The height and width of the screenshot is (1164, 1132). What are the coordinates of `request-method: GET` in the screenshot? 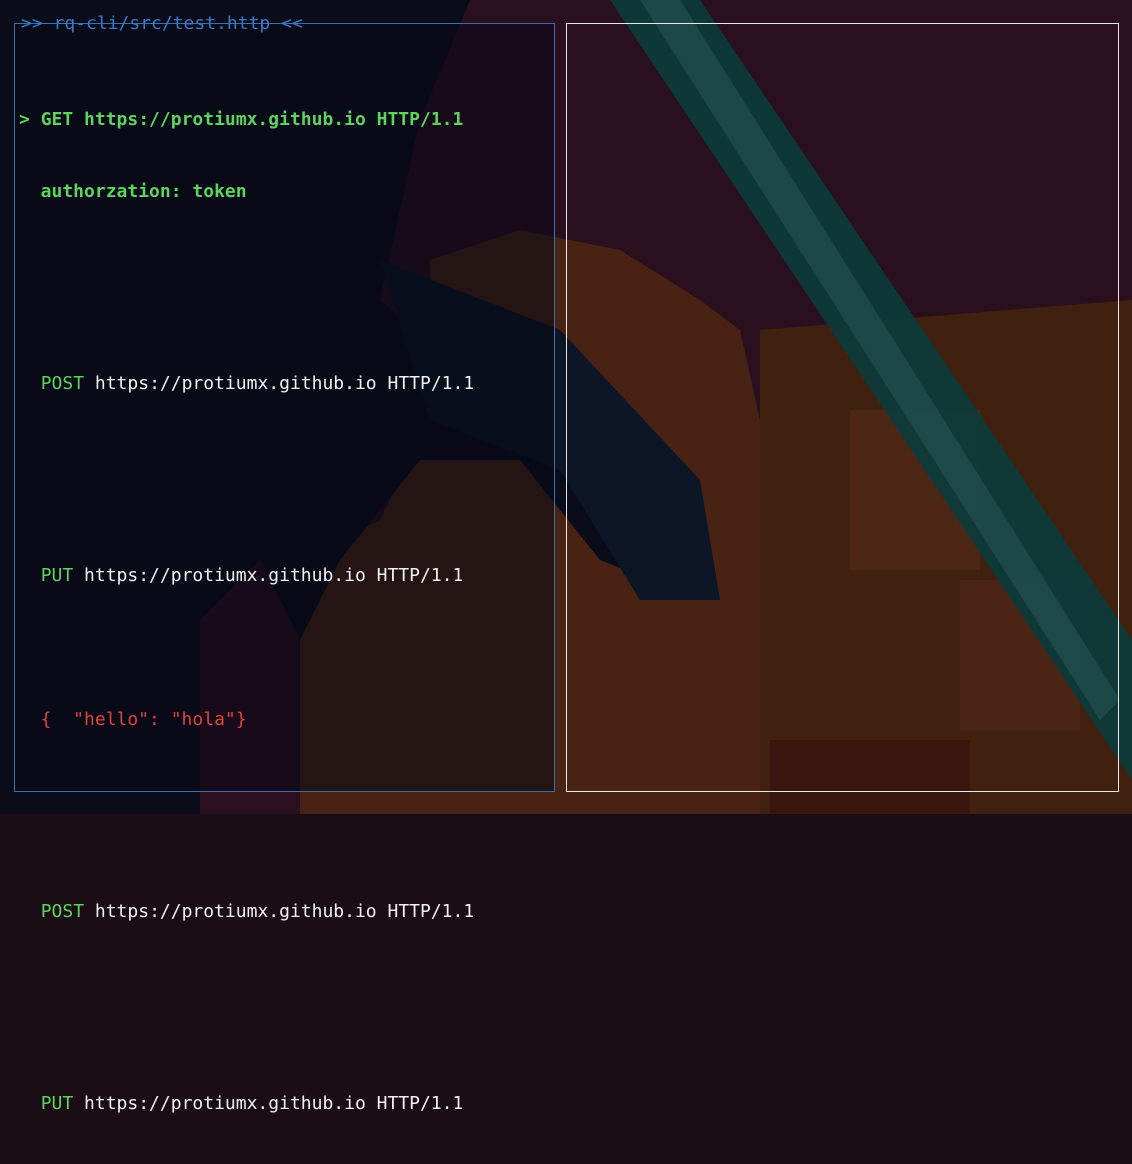 It's located at (57, 119).